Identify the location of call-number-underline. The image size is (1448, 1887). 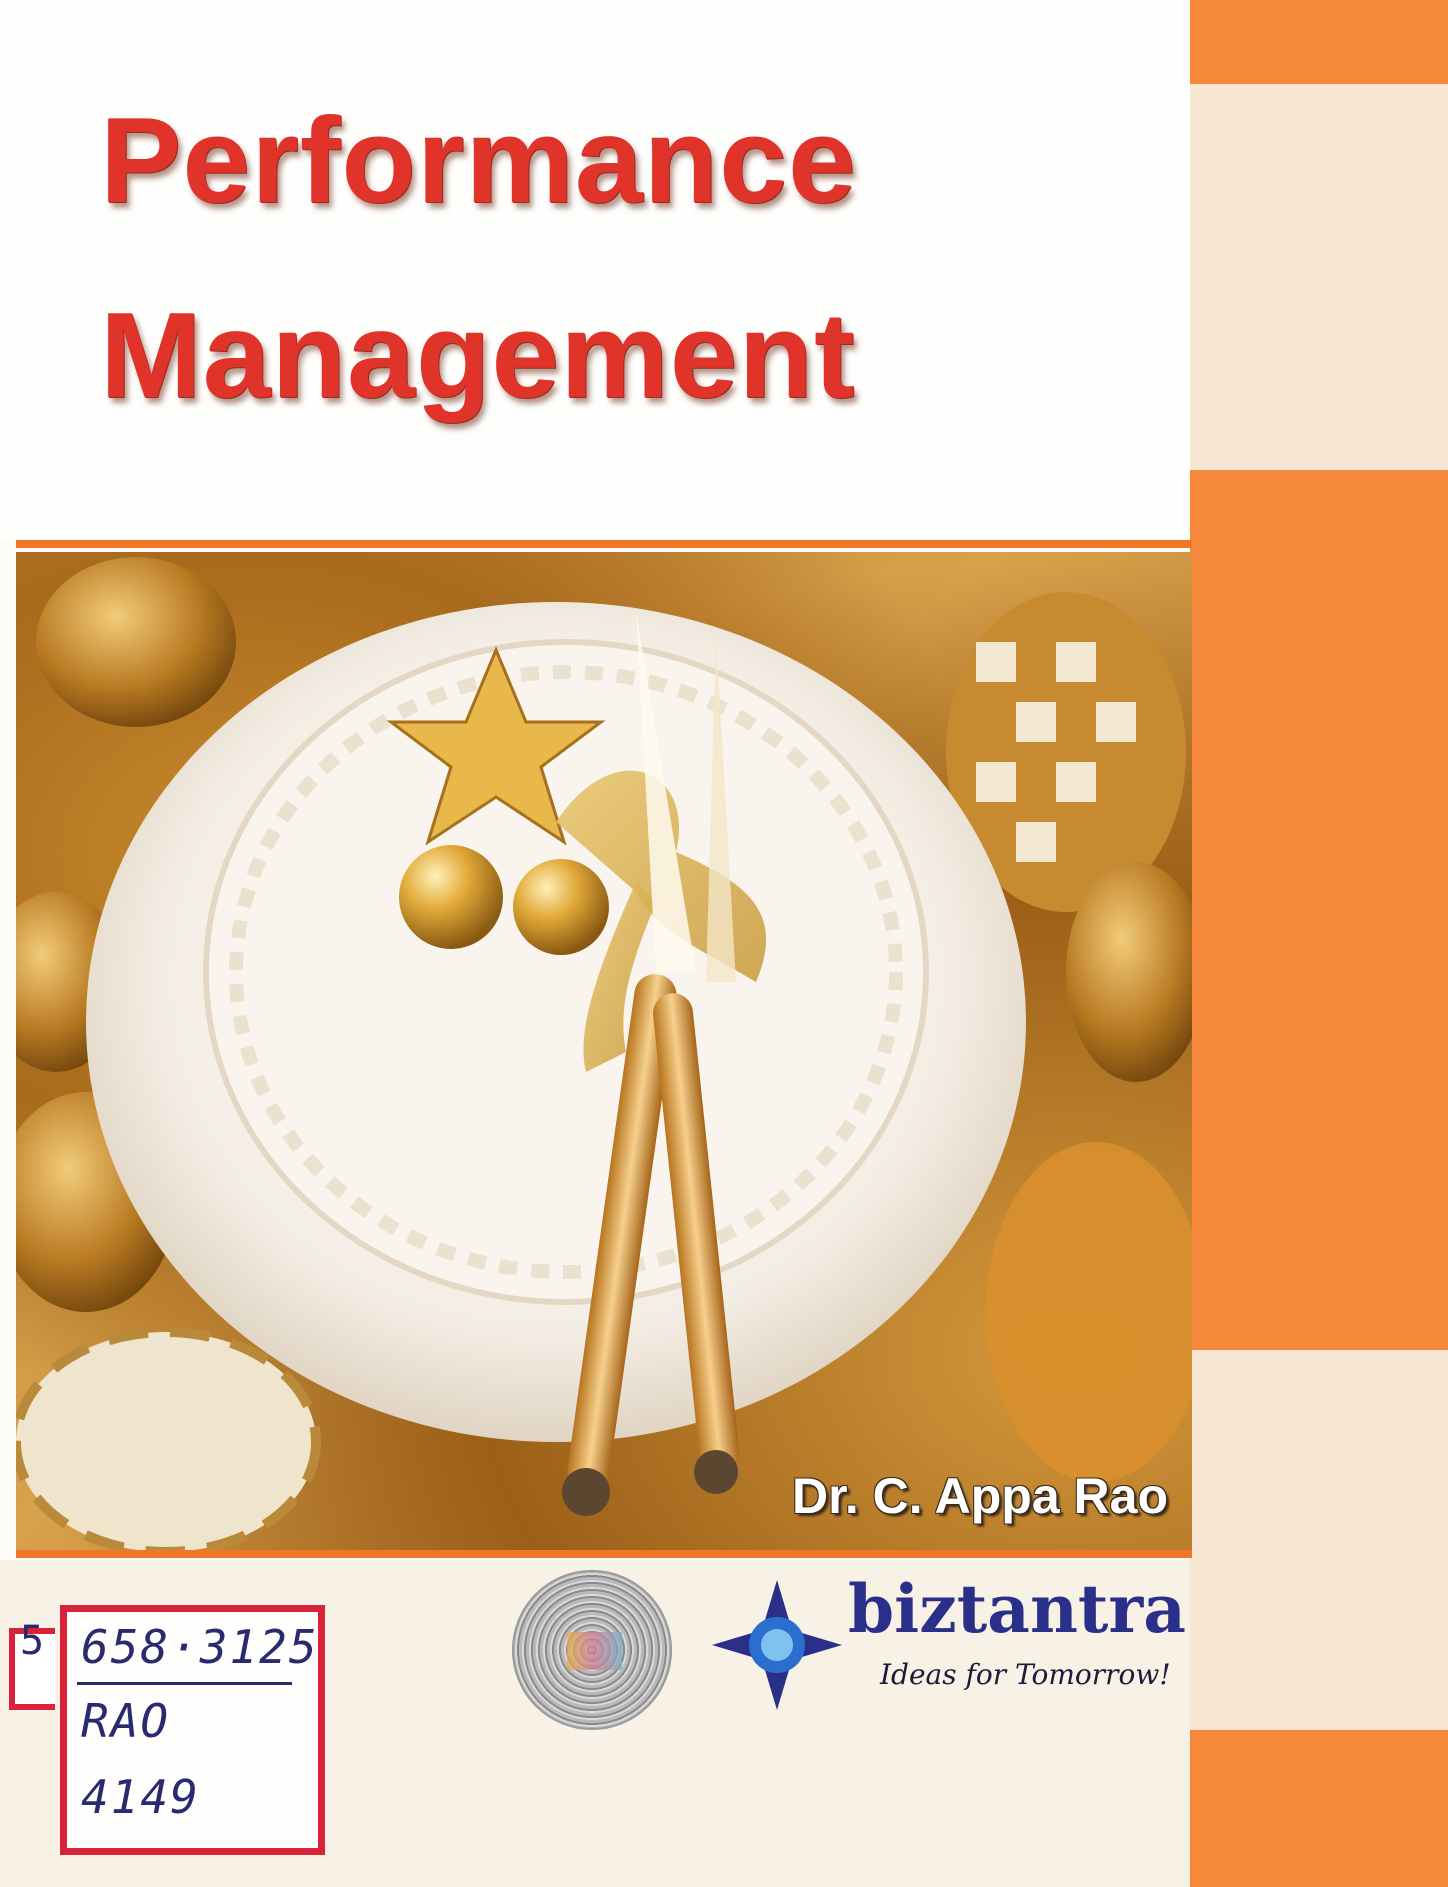
(184, 1683).